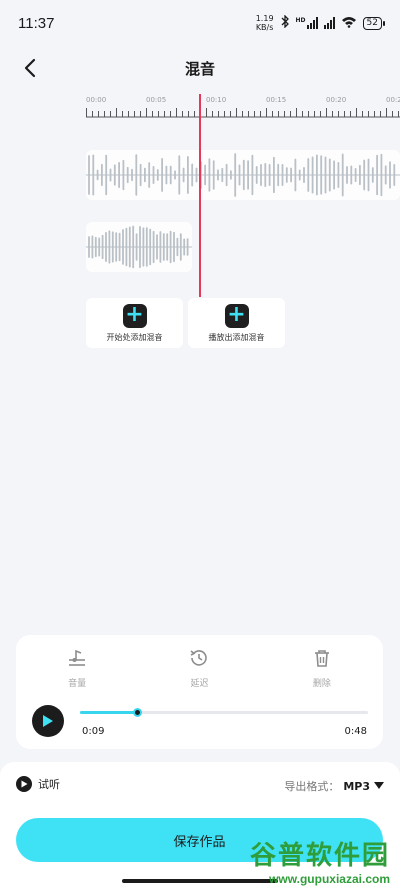 The height and width of the screenshot is (890, 400). What do you see at coordinates (355, 731) in the screenshot?
I see `total-time: 0:48` at bounding box center [355, 731].